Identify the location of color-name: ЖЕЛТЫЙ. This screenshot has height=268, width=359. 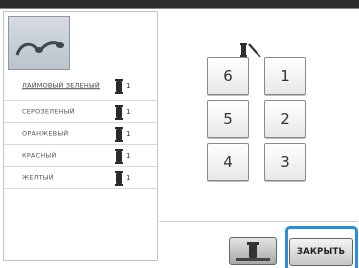
(38, 176).